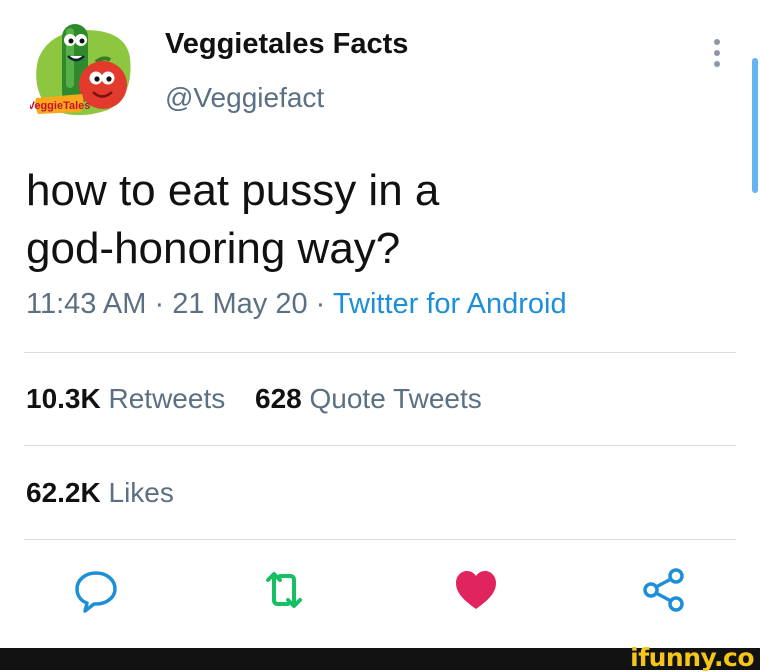  Describe the element at coordinates (692, 657) in the screenshot. I see `ifunny-watermark: ifunny.co` at that location.